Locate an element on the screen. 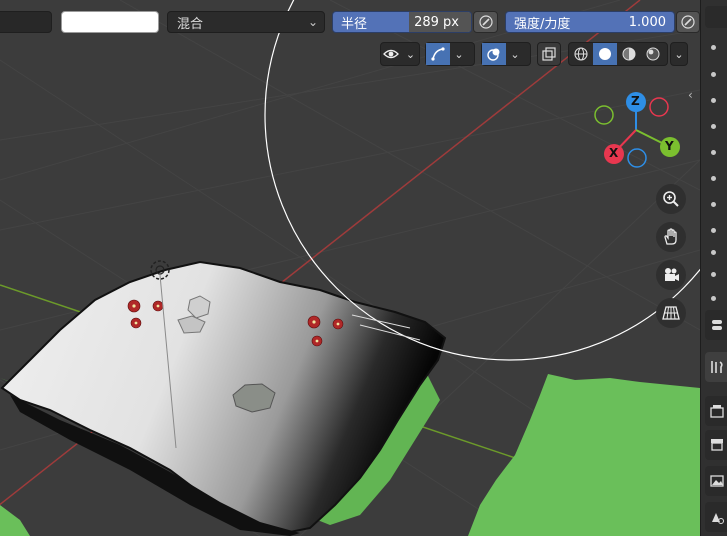 The height and width of the screenshot is (536, 727). grid-perspective-icon is located at coordinates (671, 313).